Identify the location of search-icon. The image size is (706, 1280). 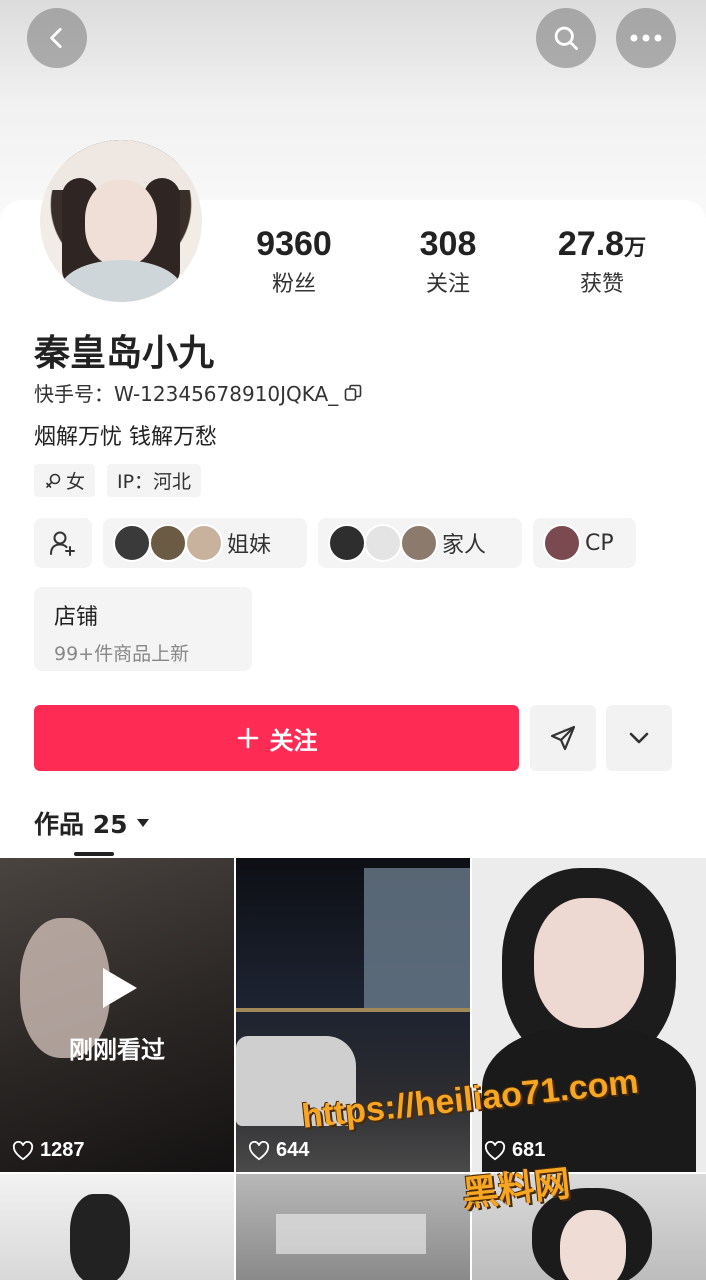
(566, 38).